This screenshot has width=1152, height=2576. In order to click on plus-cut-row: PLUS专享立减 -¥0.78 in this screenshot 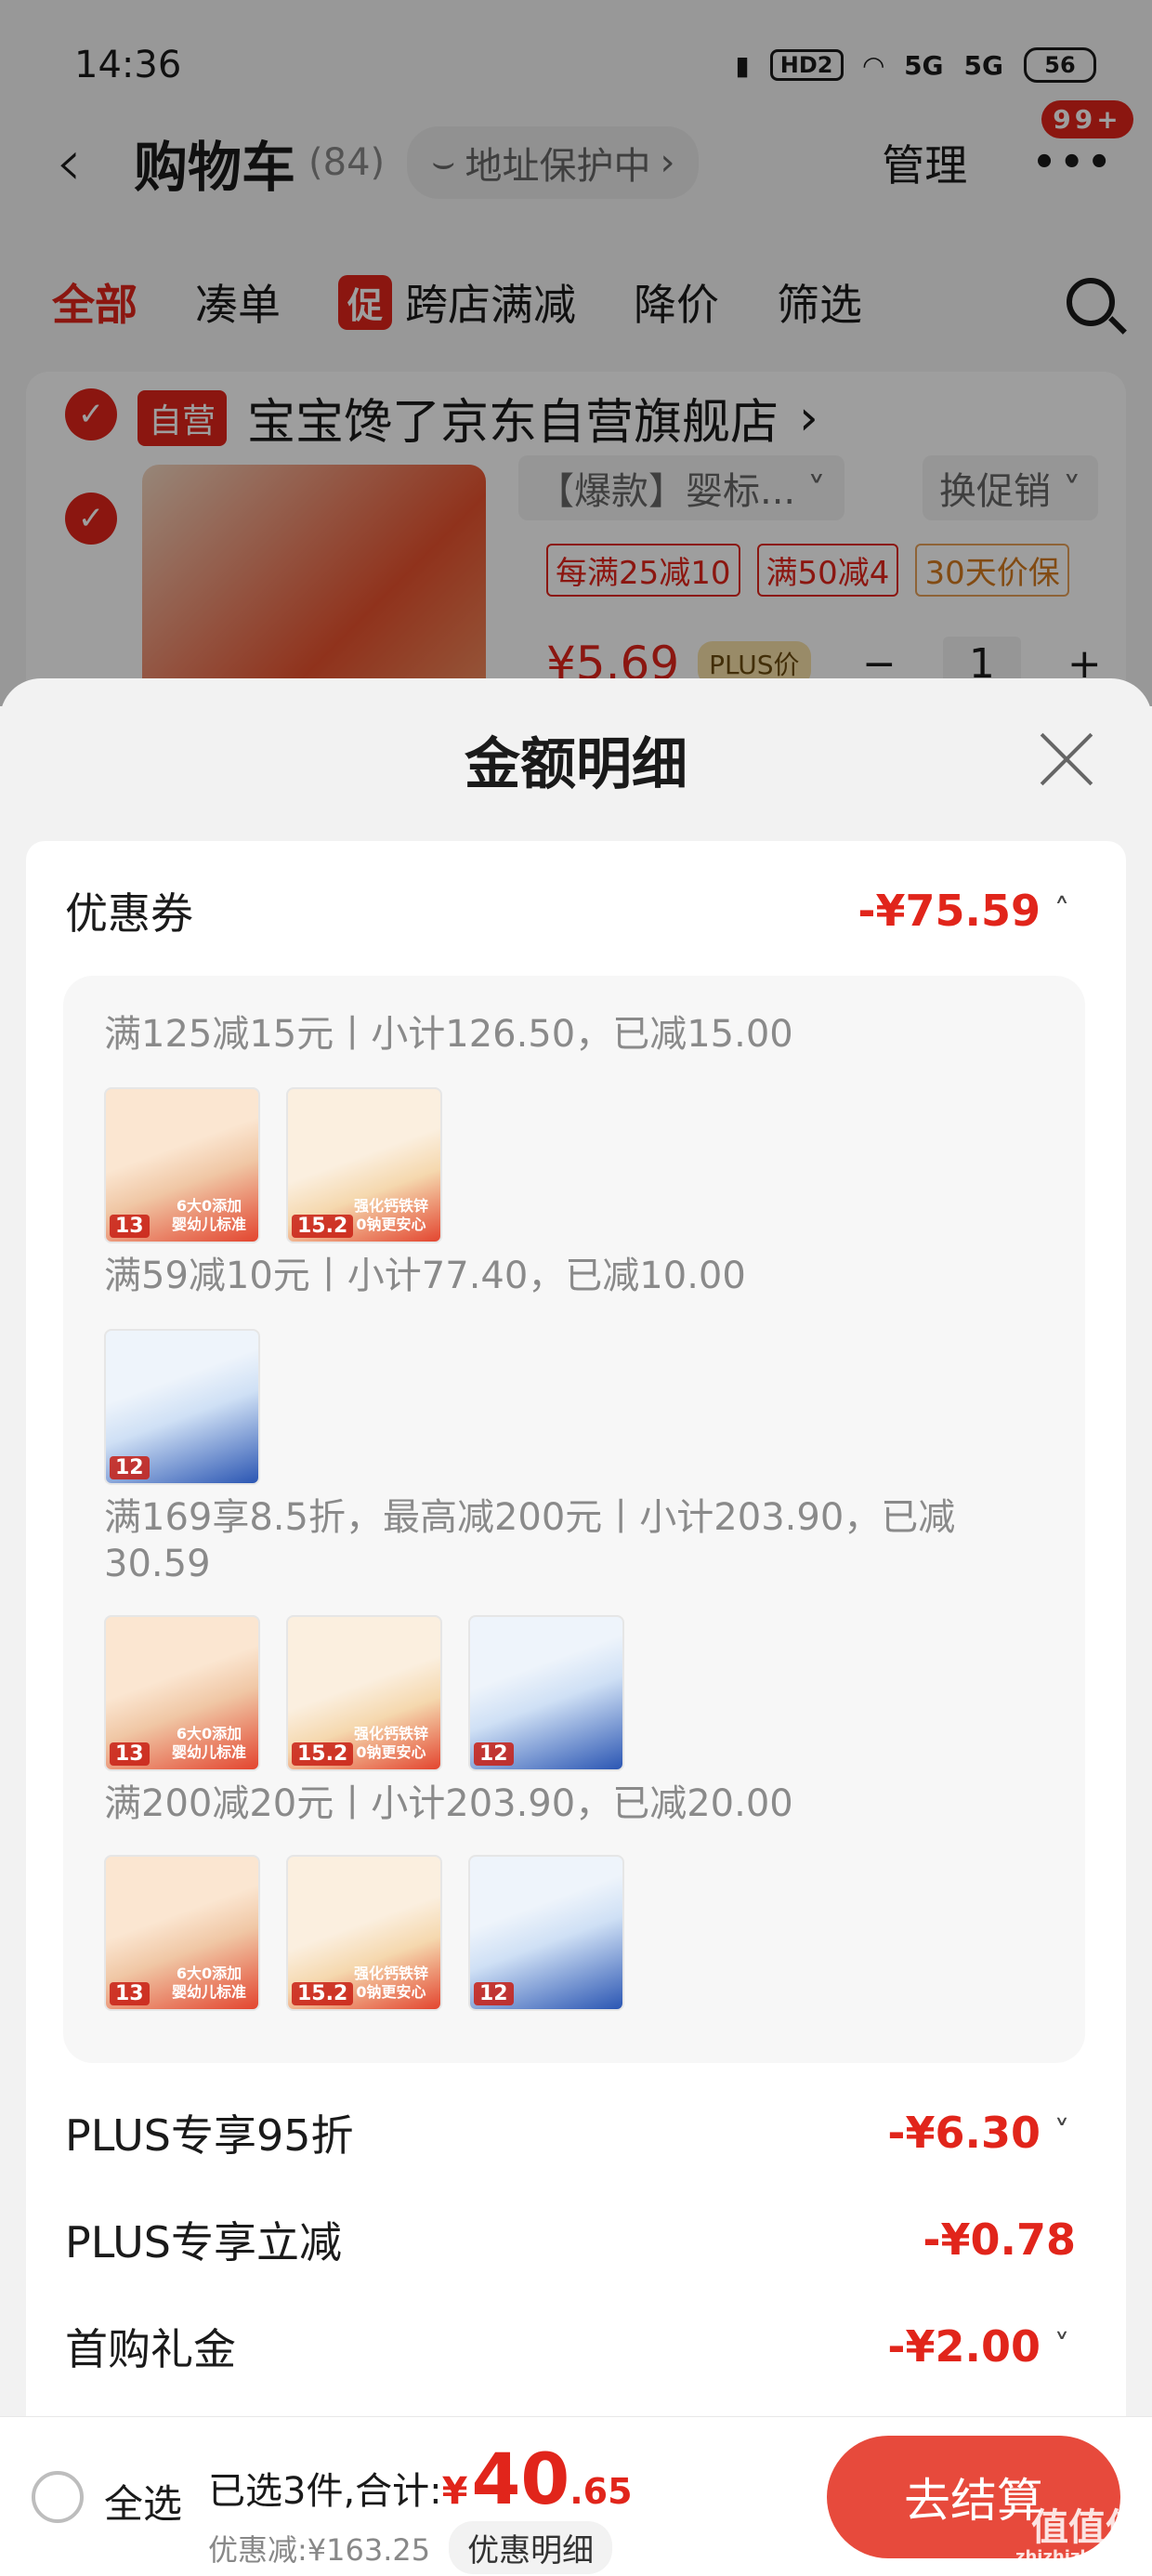, I will do `click(570, 2239)`.